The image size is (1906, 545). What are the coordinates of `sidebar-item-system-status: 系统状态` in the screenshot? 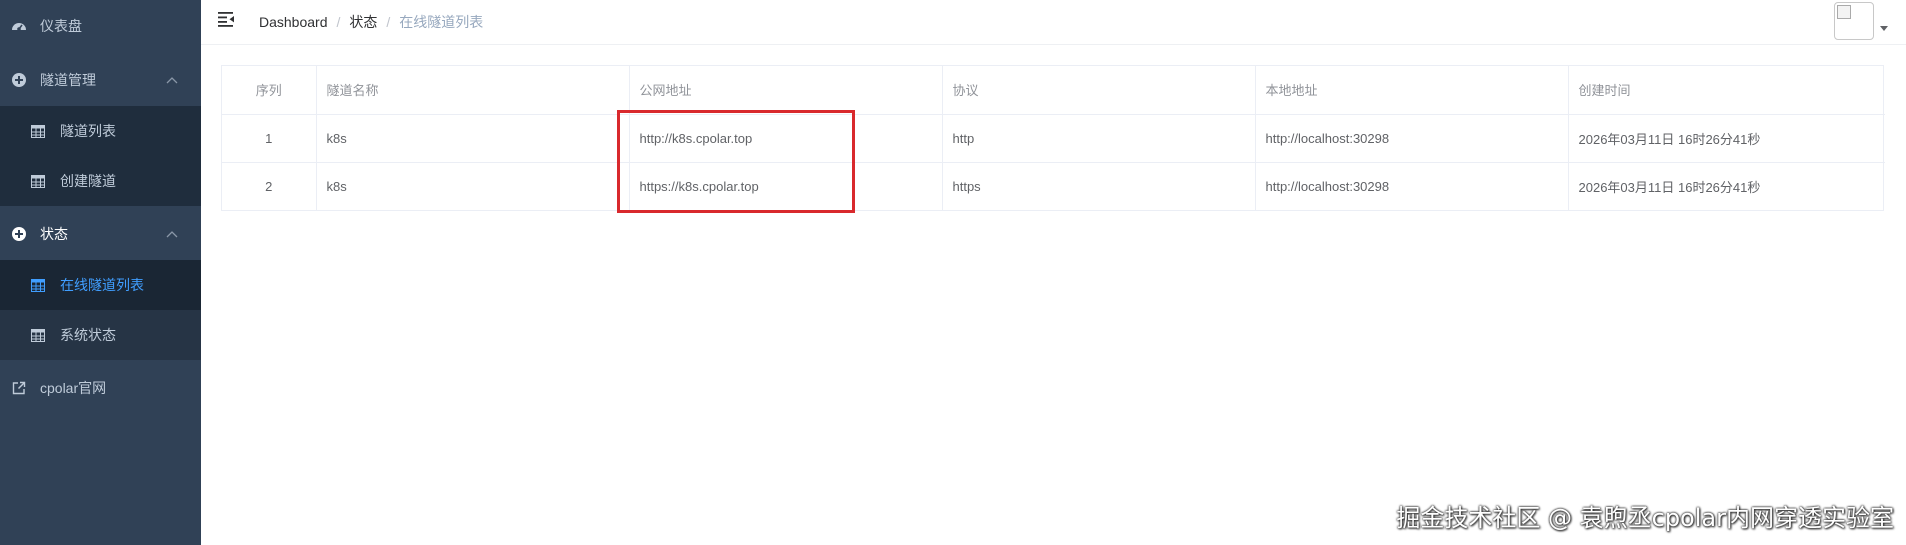 It's located at (100, 335).